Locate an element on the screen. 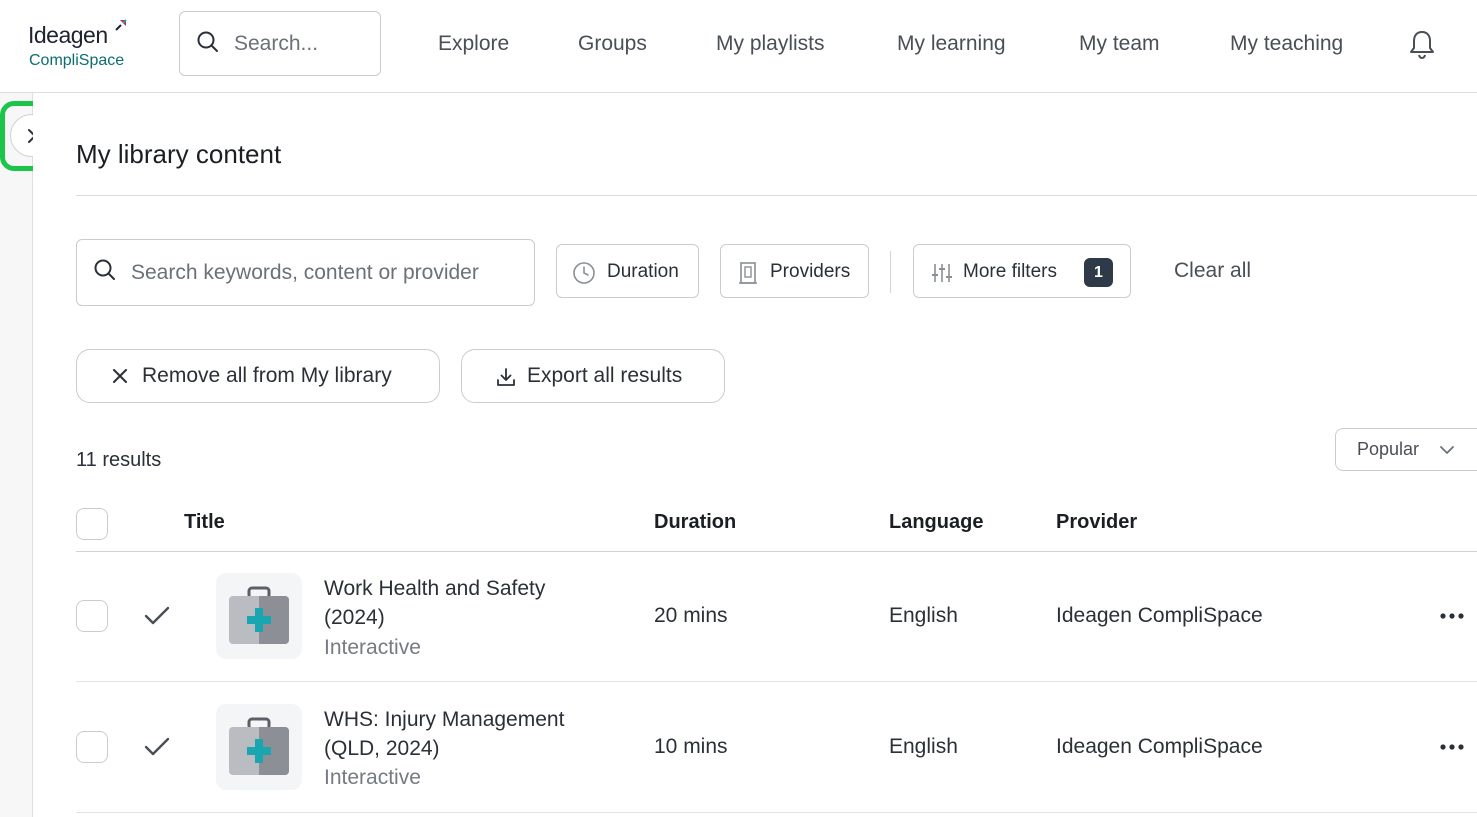 This screenshot has width=1477, height=817. nav-my-playlists: My playlists is located at coordinates (770, 44).